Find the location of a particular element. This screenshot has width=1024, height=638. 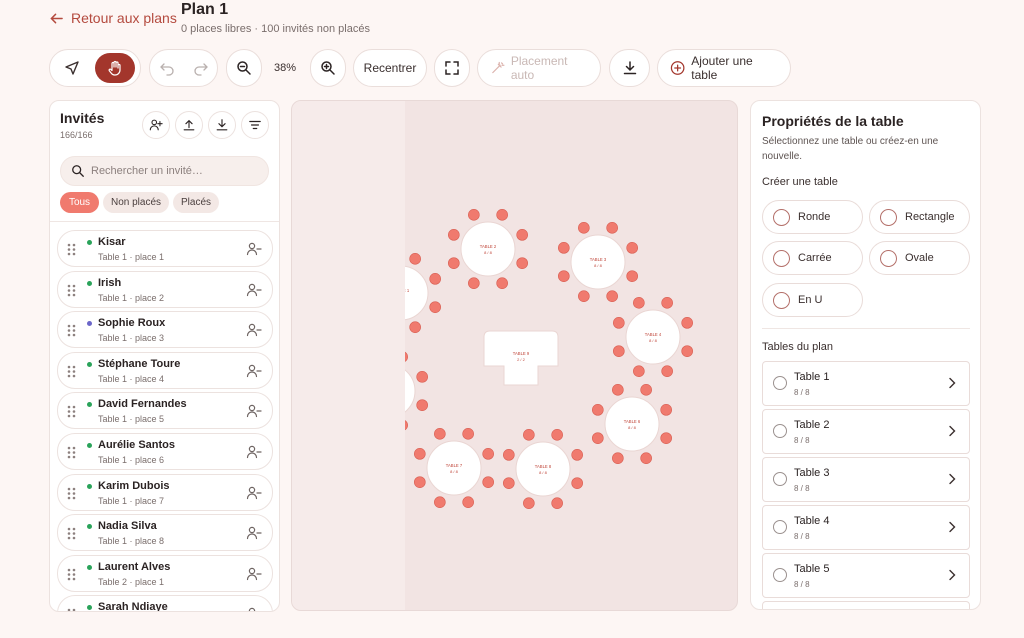

plan-table-item: Table 3 8 / 8 is located at coordinates (866, 479).